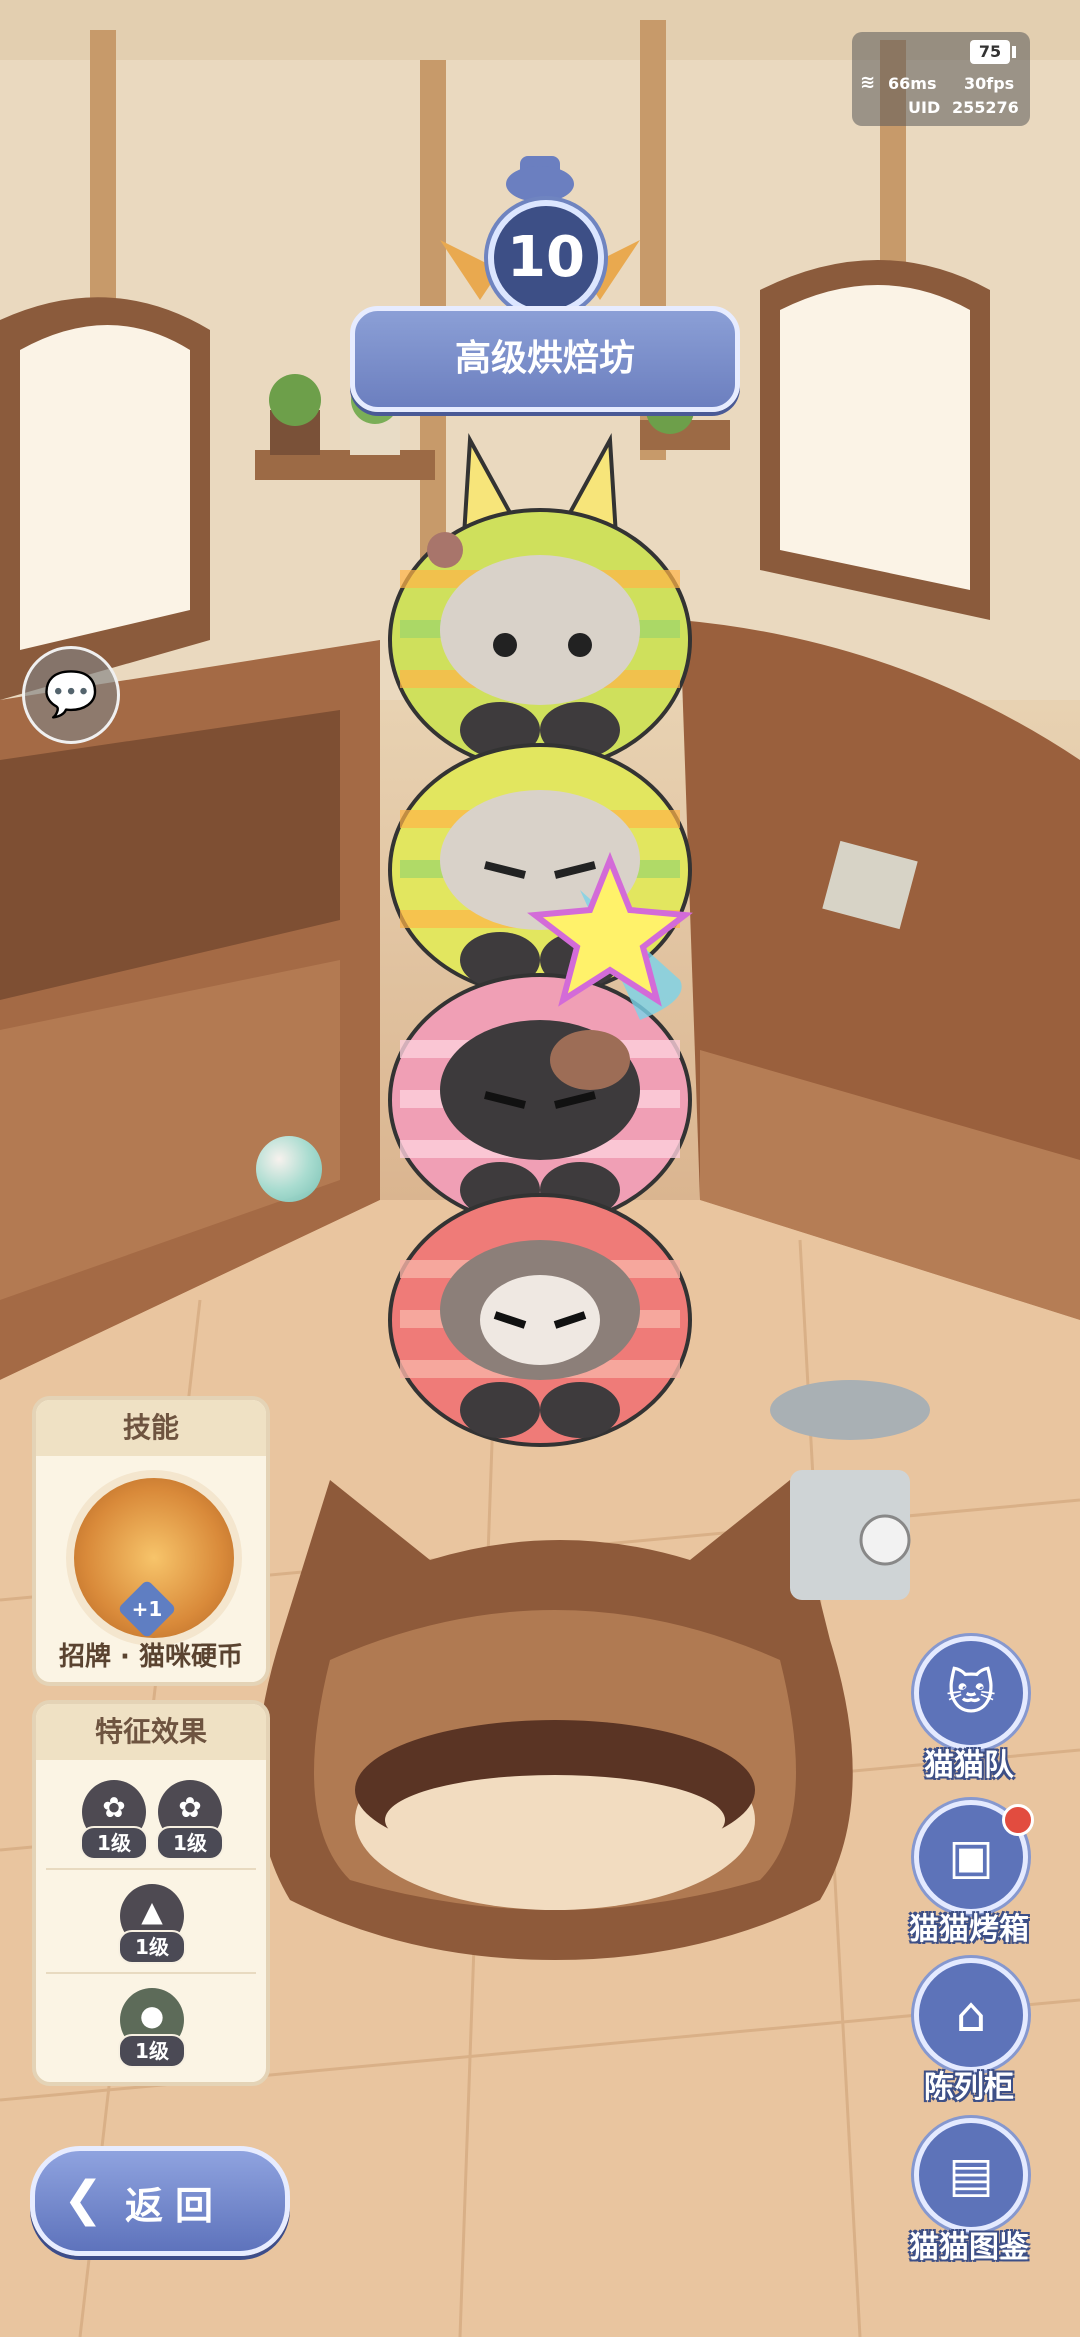 Image resolution: width=1080 pixels, height=2337 pixels. I want to click on uid-value: 255276, so click(985, 107).